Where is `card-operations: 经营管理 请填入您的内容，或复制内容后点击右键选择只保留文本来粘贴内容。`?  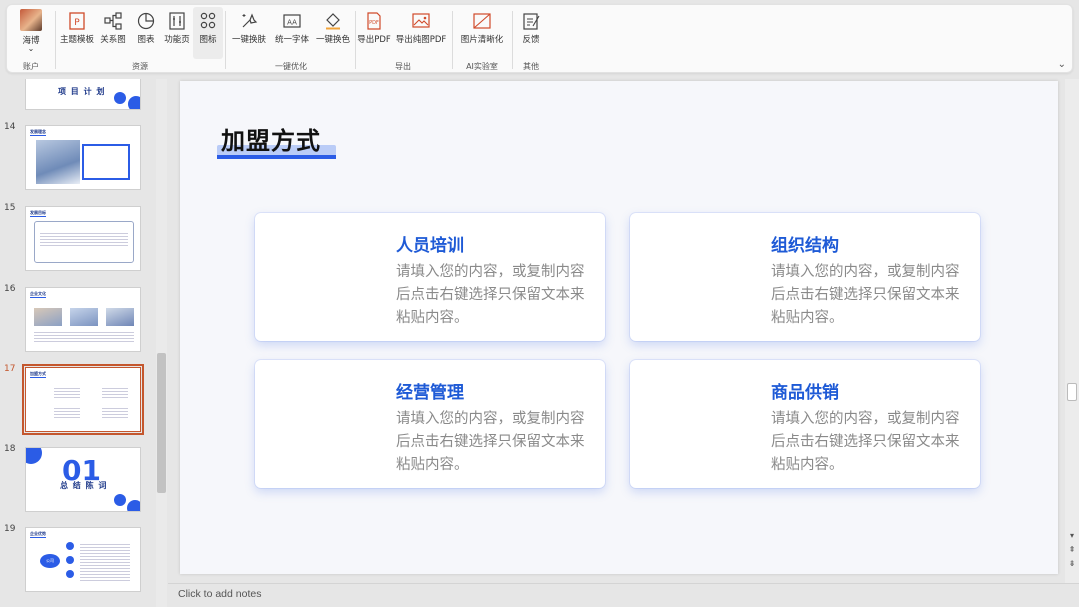 card-operations: 经营管理 请填入您的内容，或复制内容后点击右键选择只保留文本来粘贴内容。 is located at coordinates (430, 424).